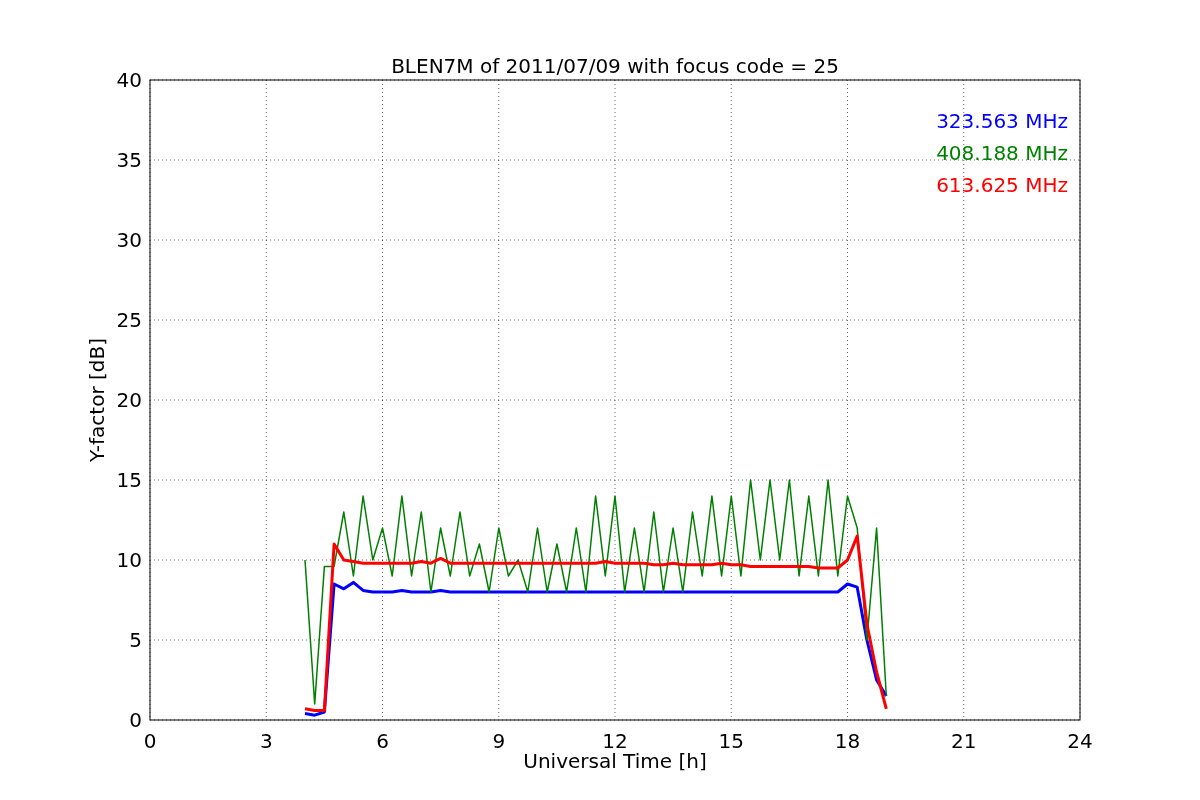 This screenshot has width=1200, height=800. Describe the element at coordinates (382, 741) in the screenshot. I see `x-tick-label: 6` at that location.